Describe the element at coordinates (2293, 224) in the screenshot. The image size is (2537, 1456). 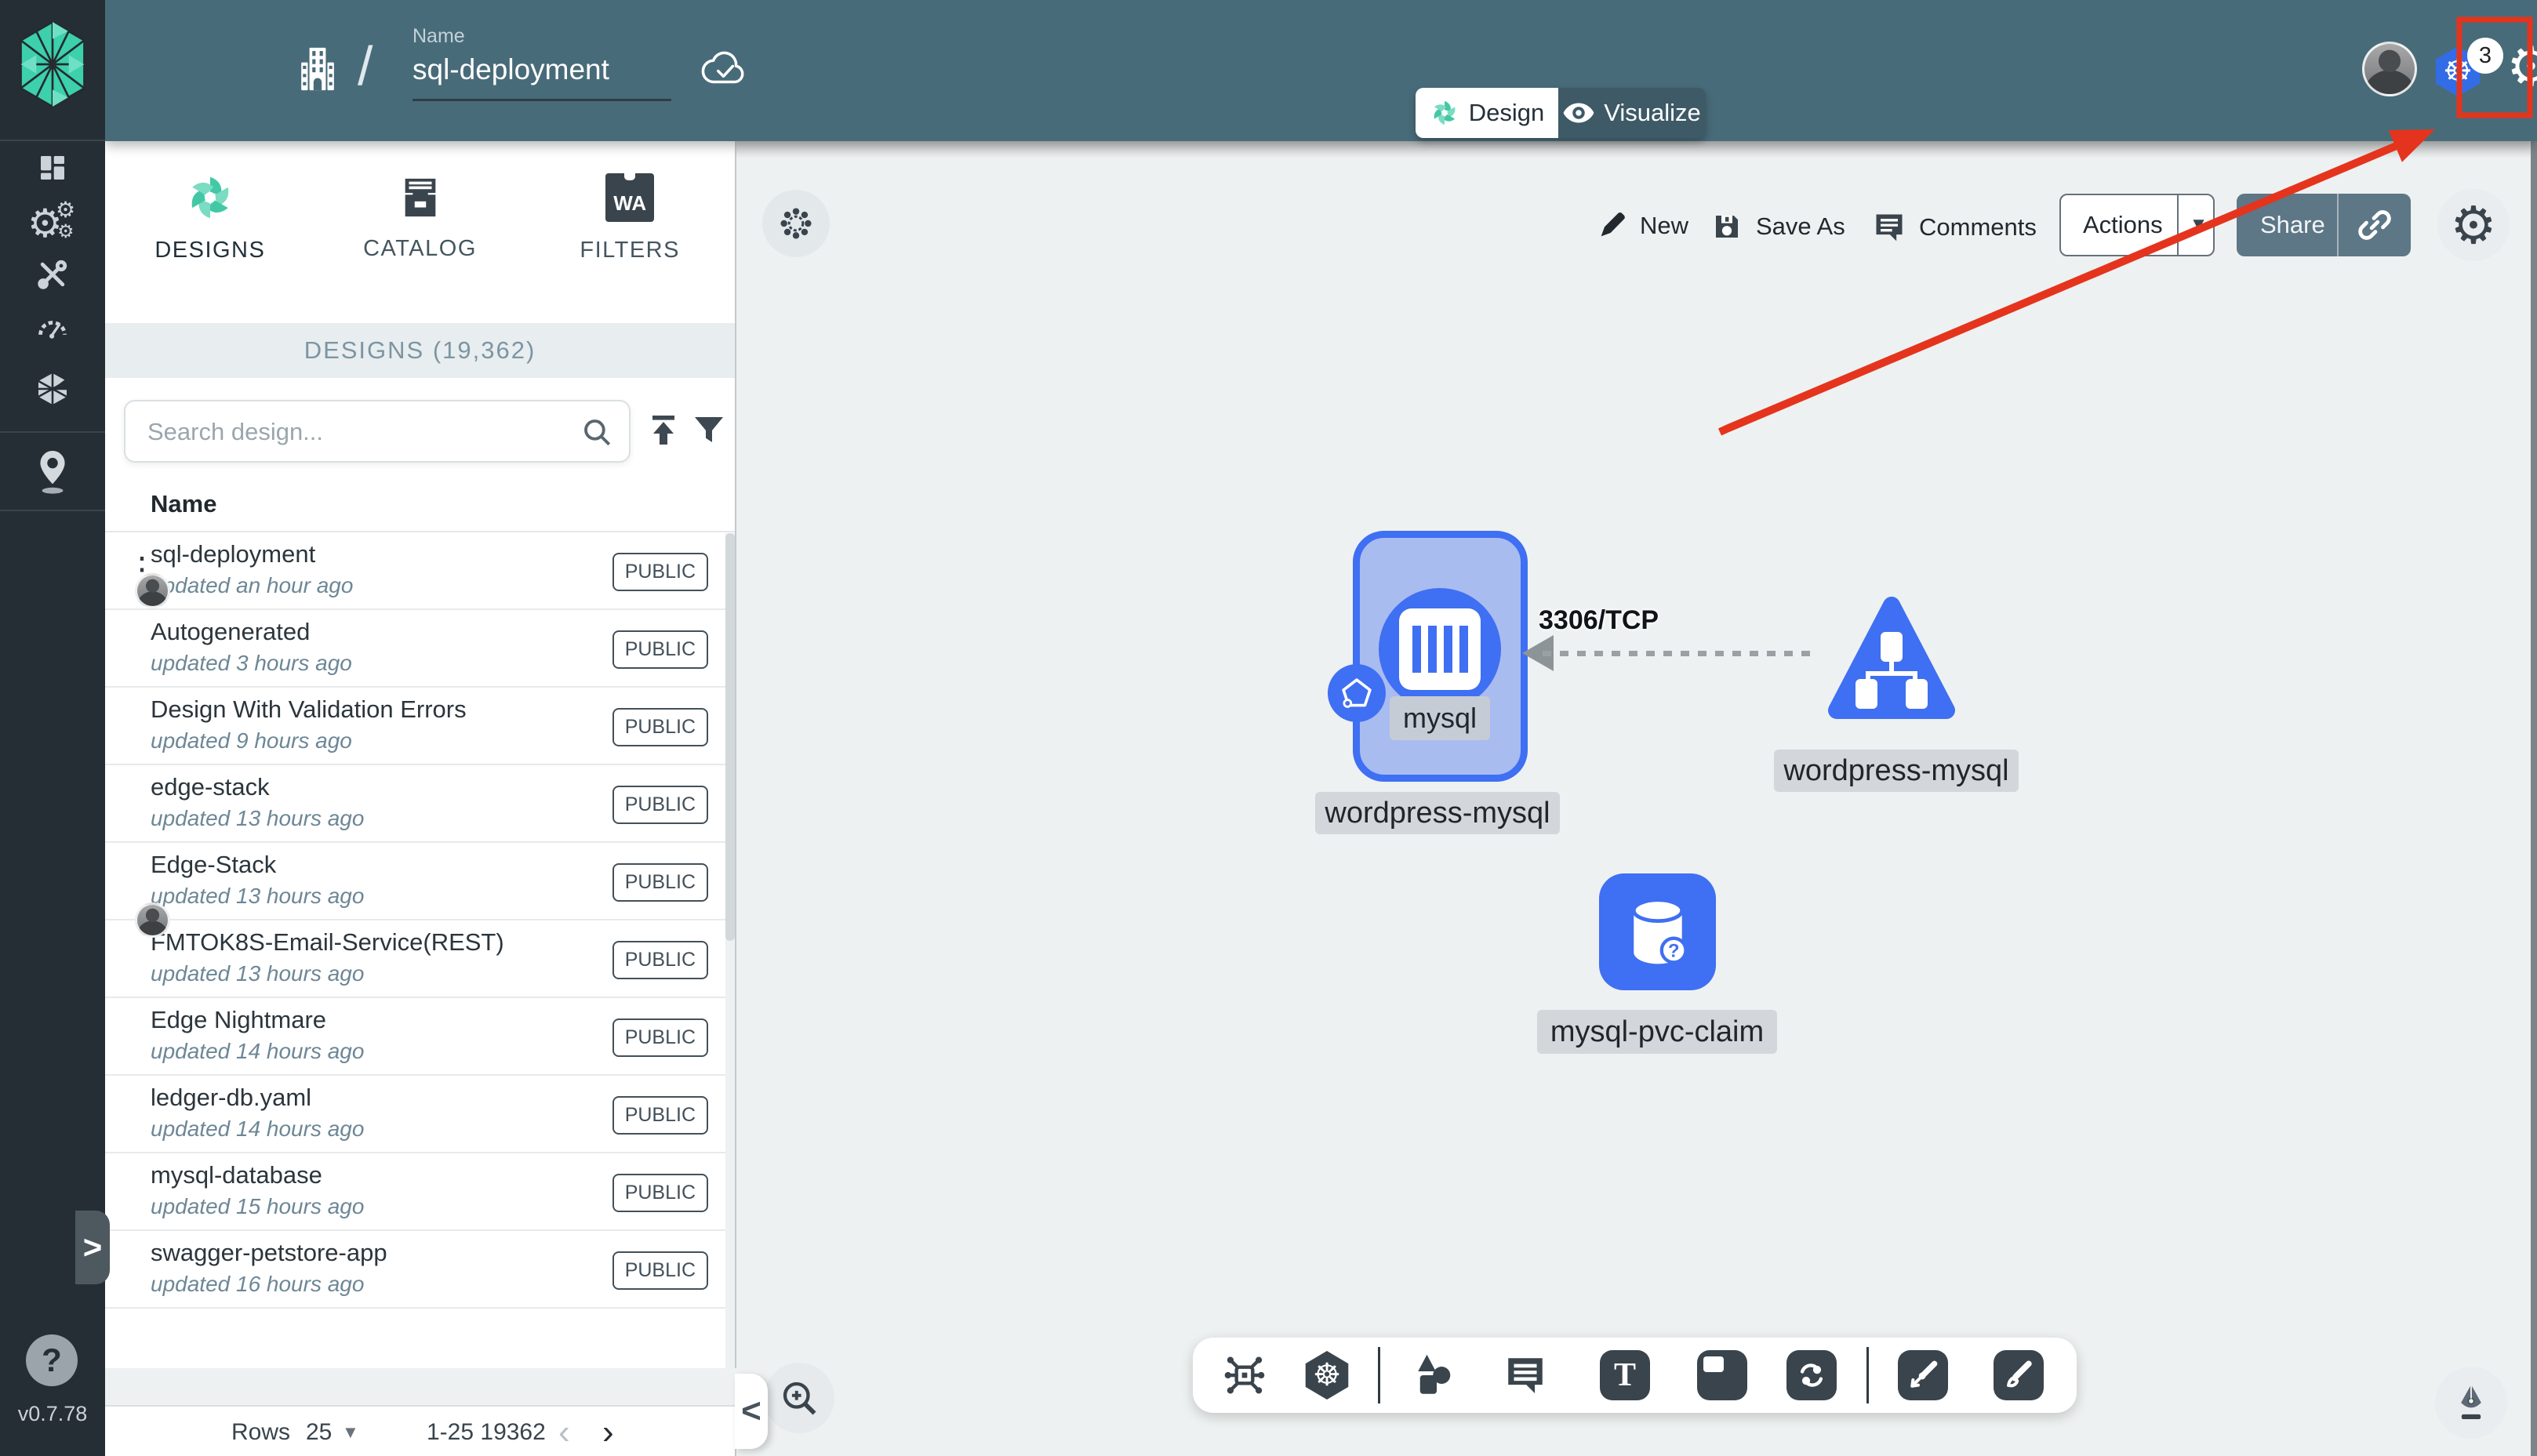
I see `share-label: Share` at that location.